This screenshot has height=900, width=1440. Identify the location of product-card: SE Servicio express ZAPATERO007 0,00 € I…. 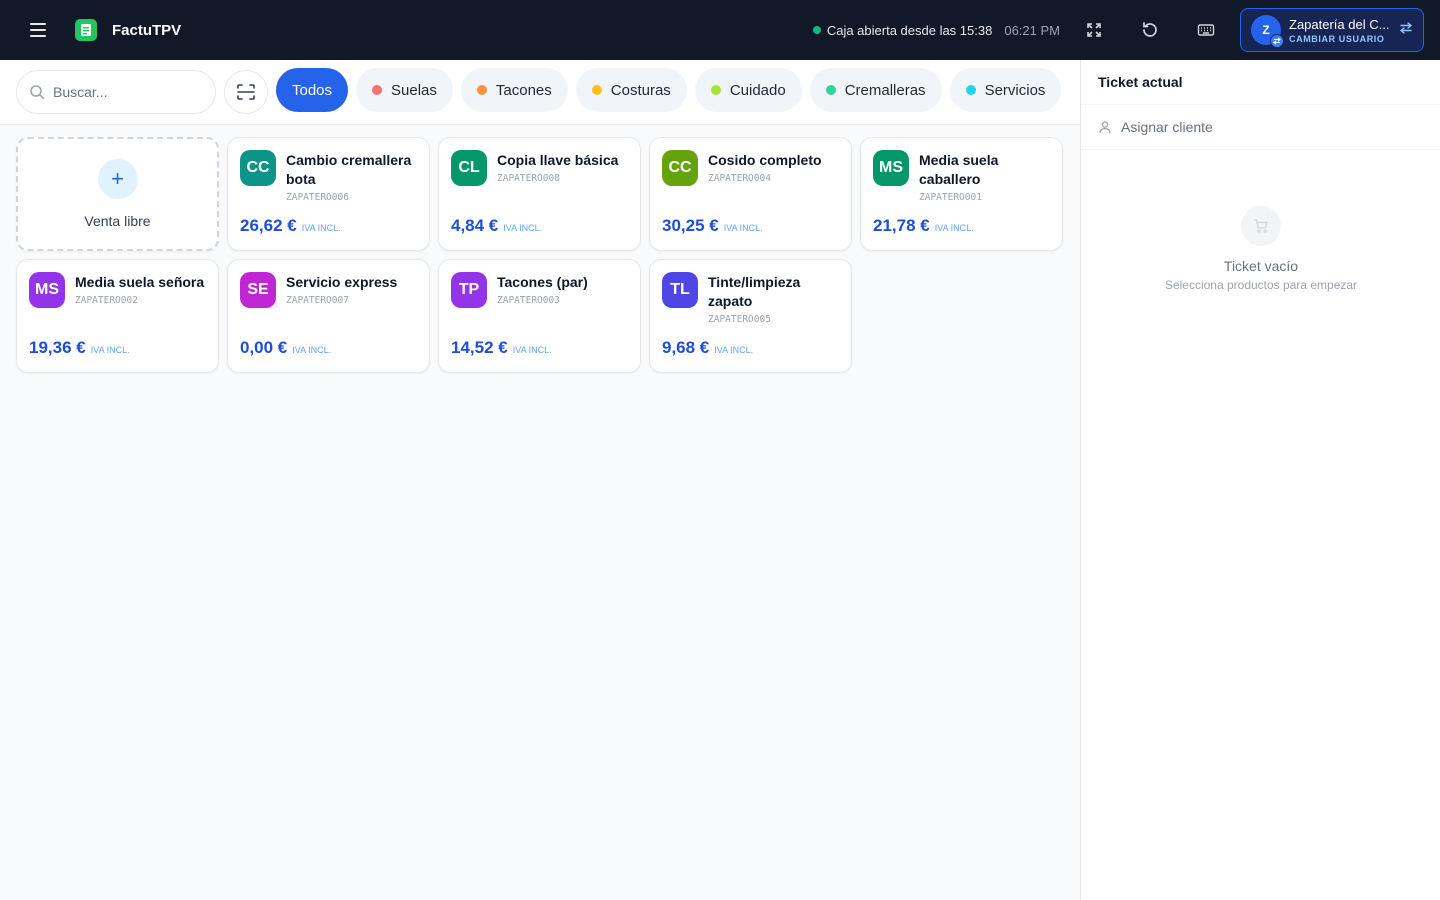
(328, 316).